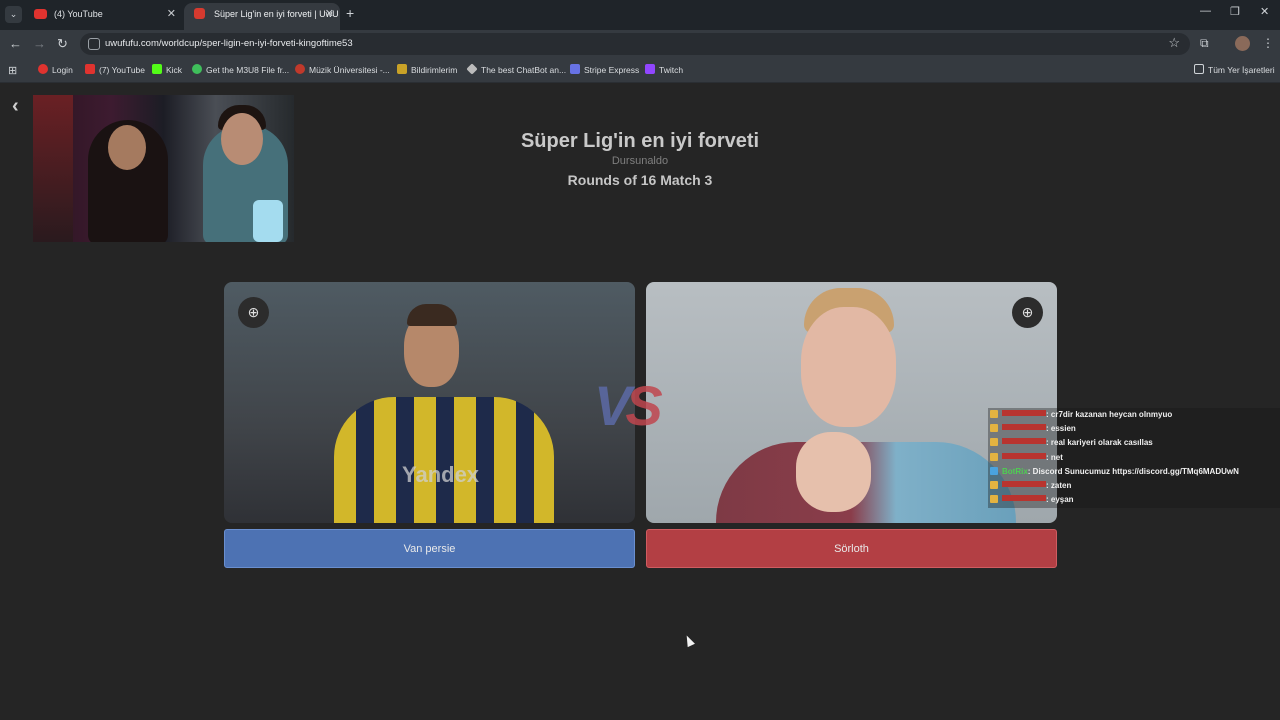  What do you see at coordinates (199, 13) in the screenshot?
I see `uwufufu-icon` at bounding box center [199, 13].